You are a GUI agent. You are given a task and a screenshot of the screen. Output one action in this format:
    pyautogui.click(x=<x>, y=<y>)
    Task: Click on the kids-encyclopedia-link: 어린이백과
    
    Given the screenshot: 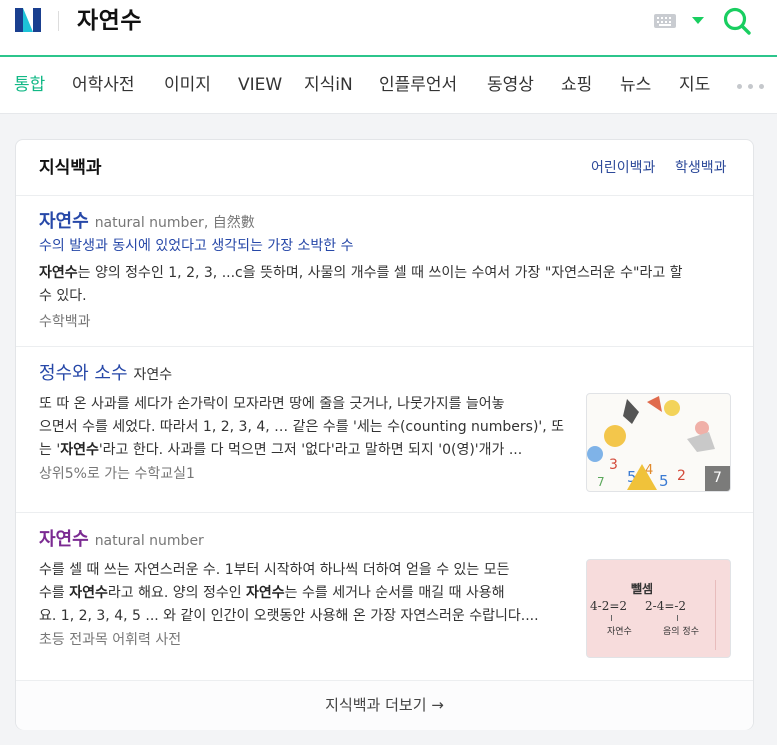 What is the action you would take?
    pyautogui.click(x=623, y=168)
    